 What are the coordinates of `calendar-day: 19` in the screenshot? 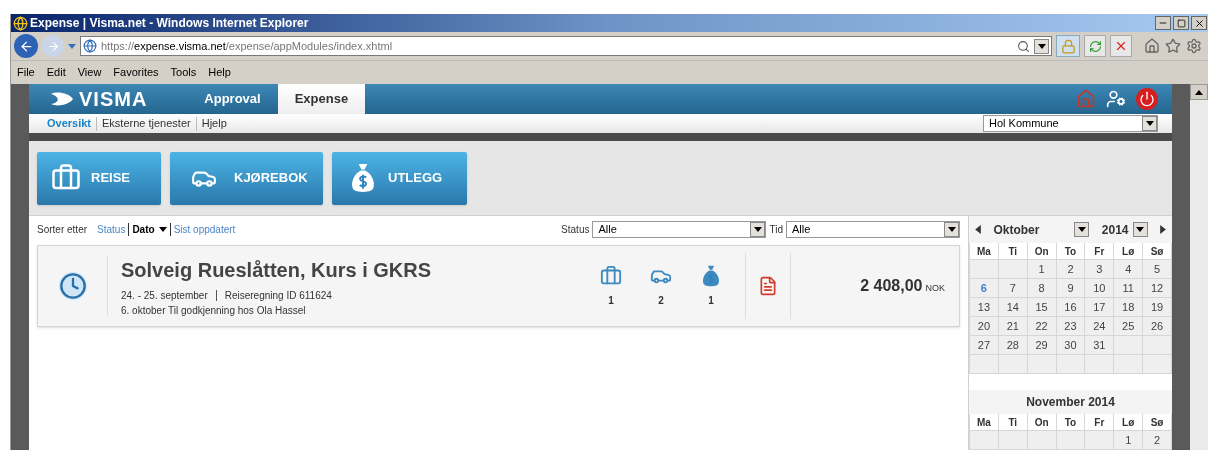 It's located at (1157, 307).